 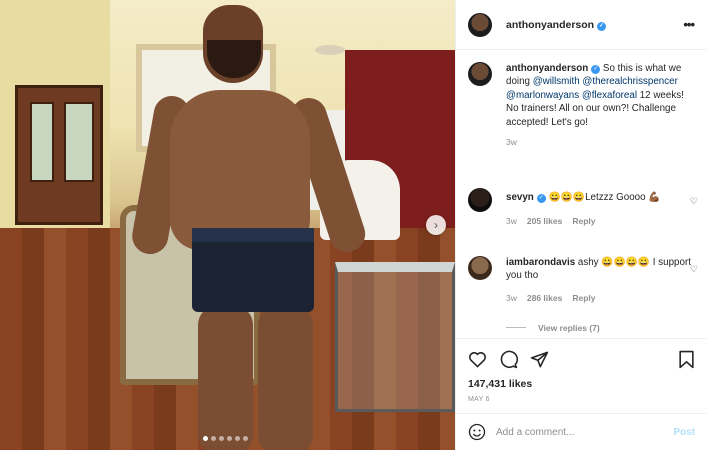 I want to click on person-right-leg, so click(x=285, y=377).